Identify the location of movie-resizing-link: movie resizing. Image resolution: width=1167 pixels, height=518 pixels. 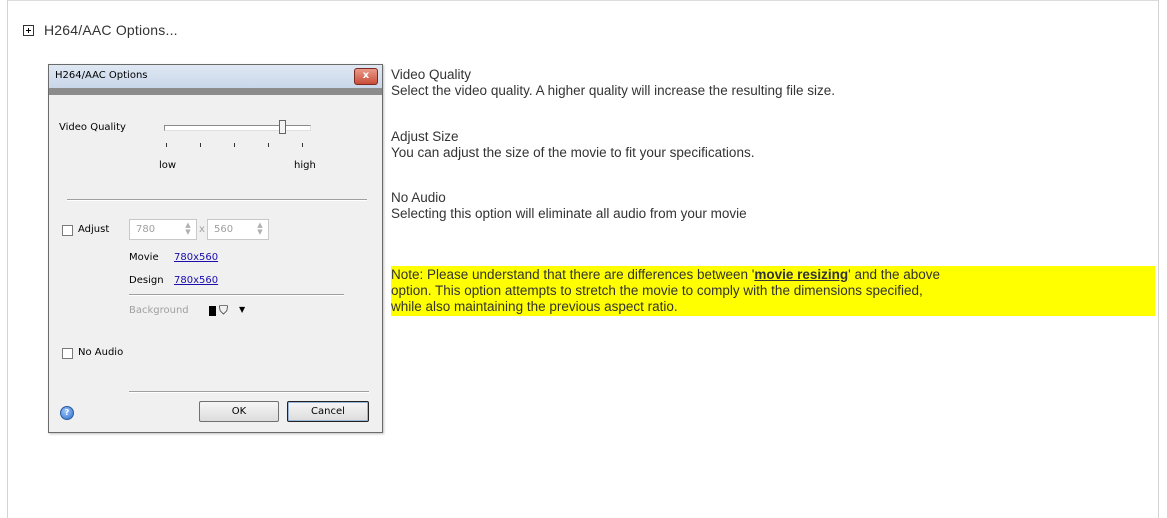
(801, 274).